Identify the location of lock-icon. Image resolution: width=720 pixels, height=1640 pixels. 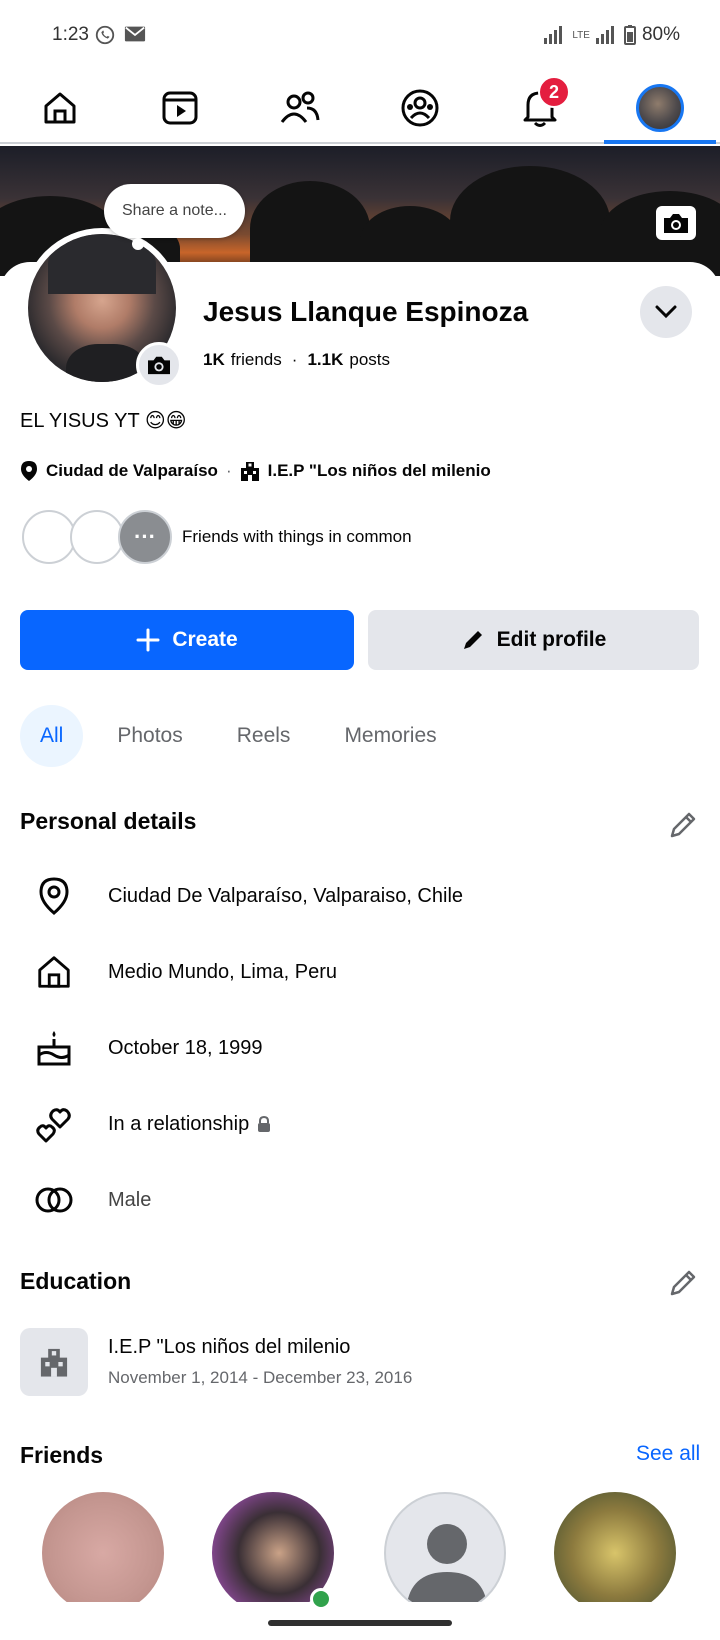
(264, 1124).